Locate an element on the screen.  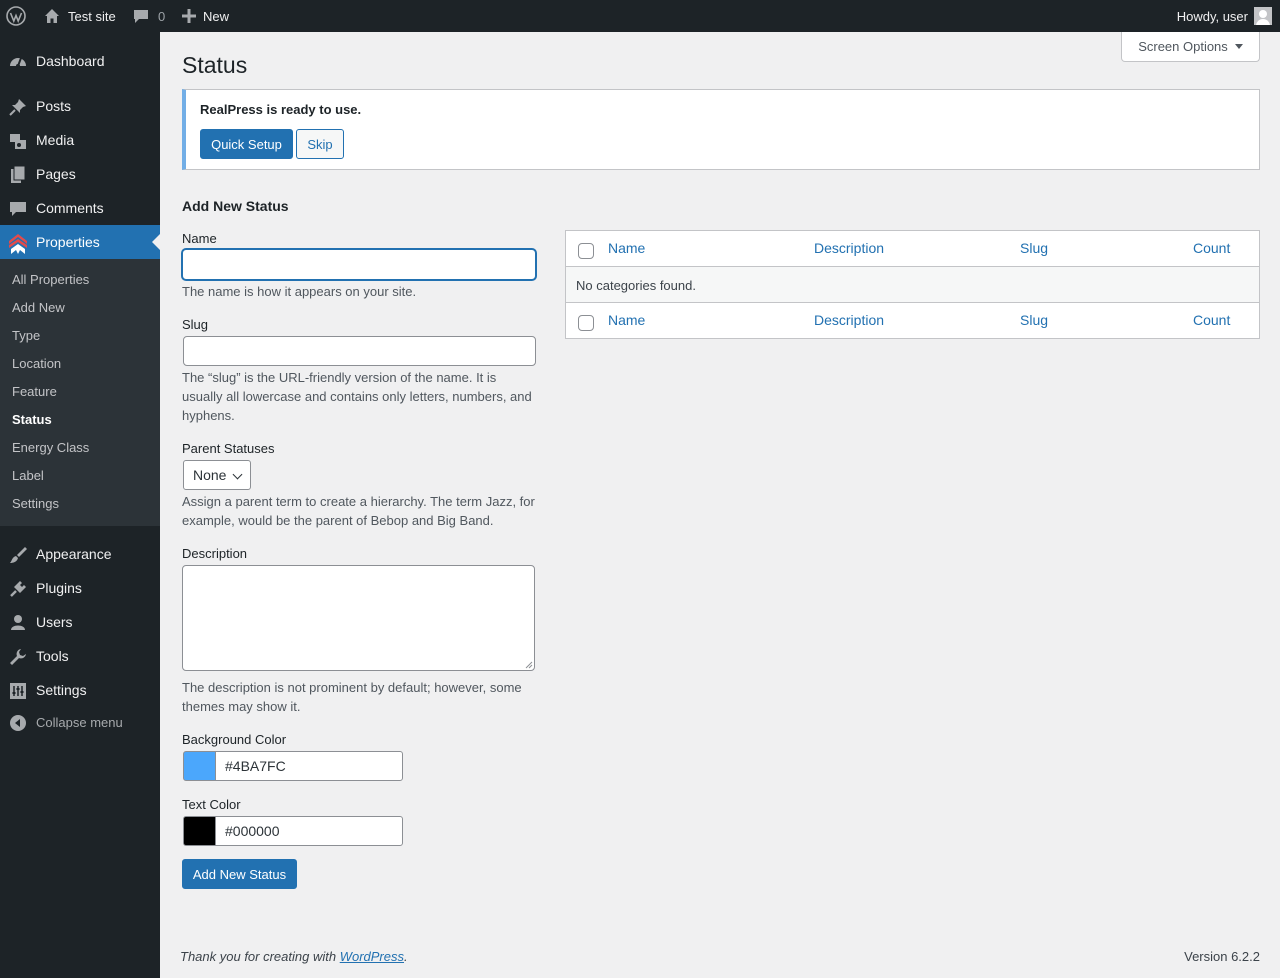
submenu-item-label: Label is located at coordinates (28, 475).